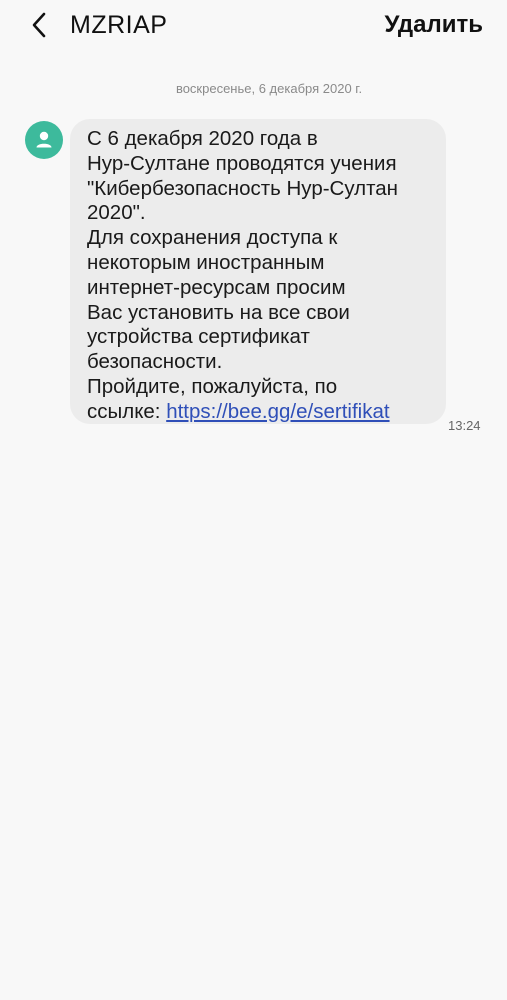 Image resolution: width=507 pixels, height=1000 pixels. What do you see at coordinates (119, 25) in the screenshot?
I see `sender-name: MZRIAP` at bounding box center [119, 25].